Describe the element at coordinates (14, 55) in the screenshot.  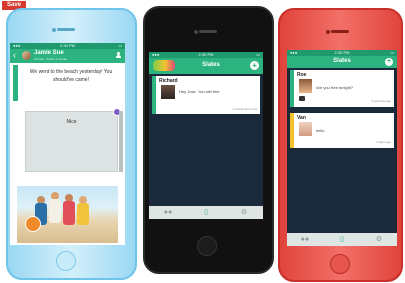
I see `back-arrow-icon: ‹` at that location.